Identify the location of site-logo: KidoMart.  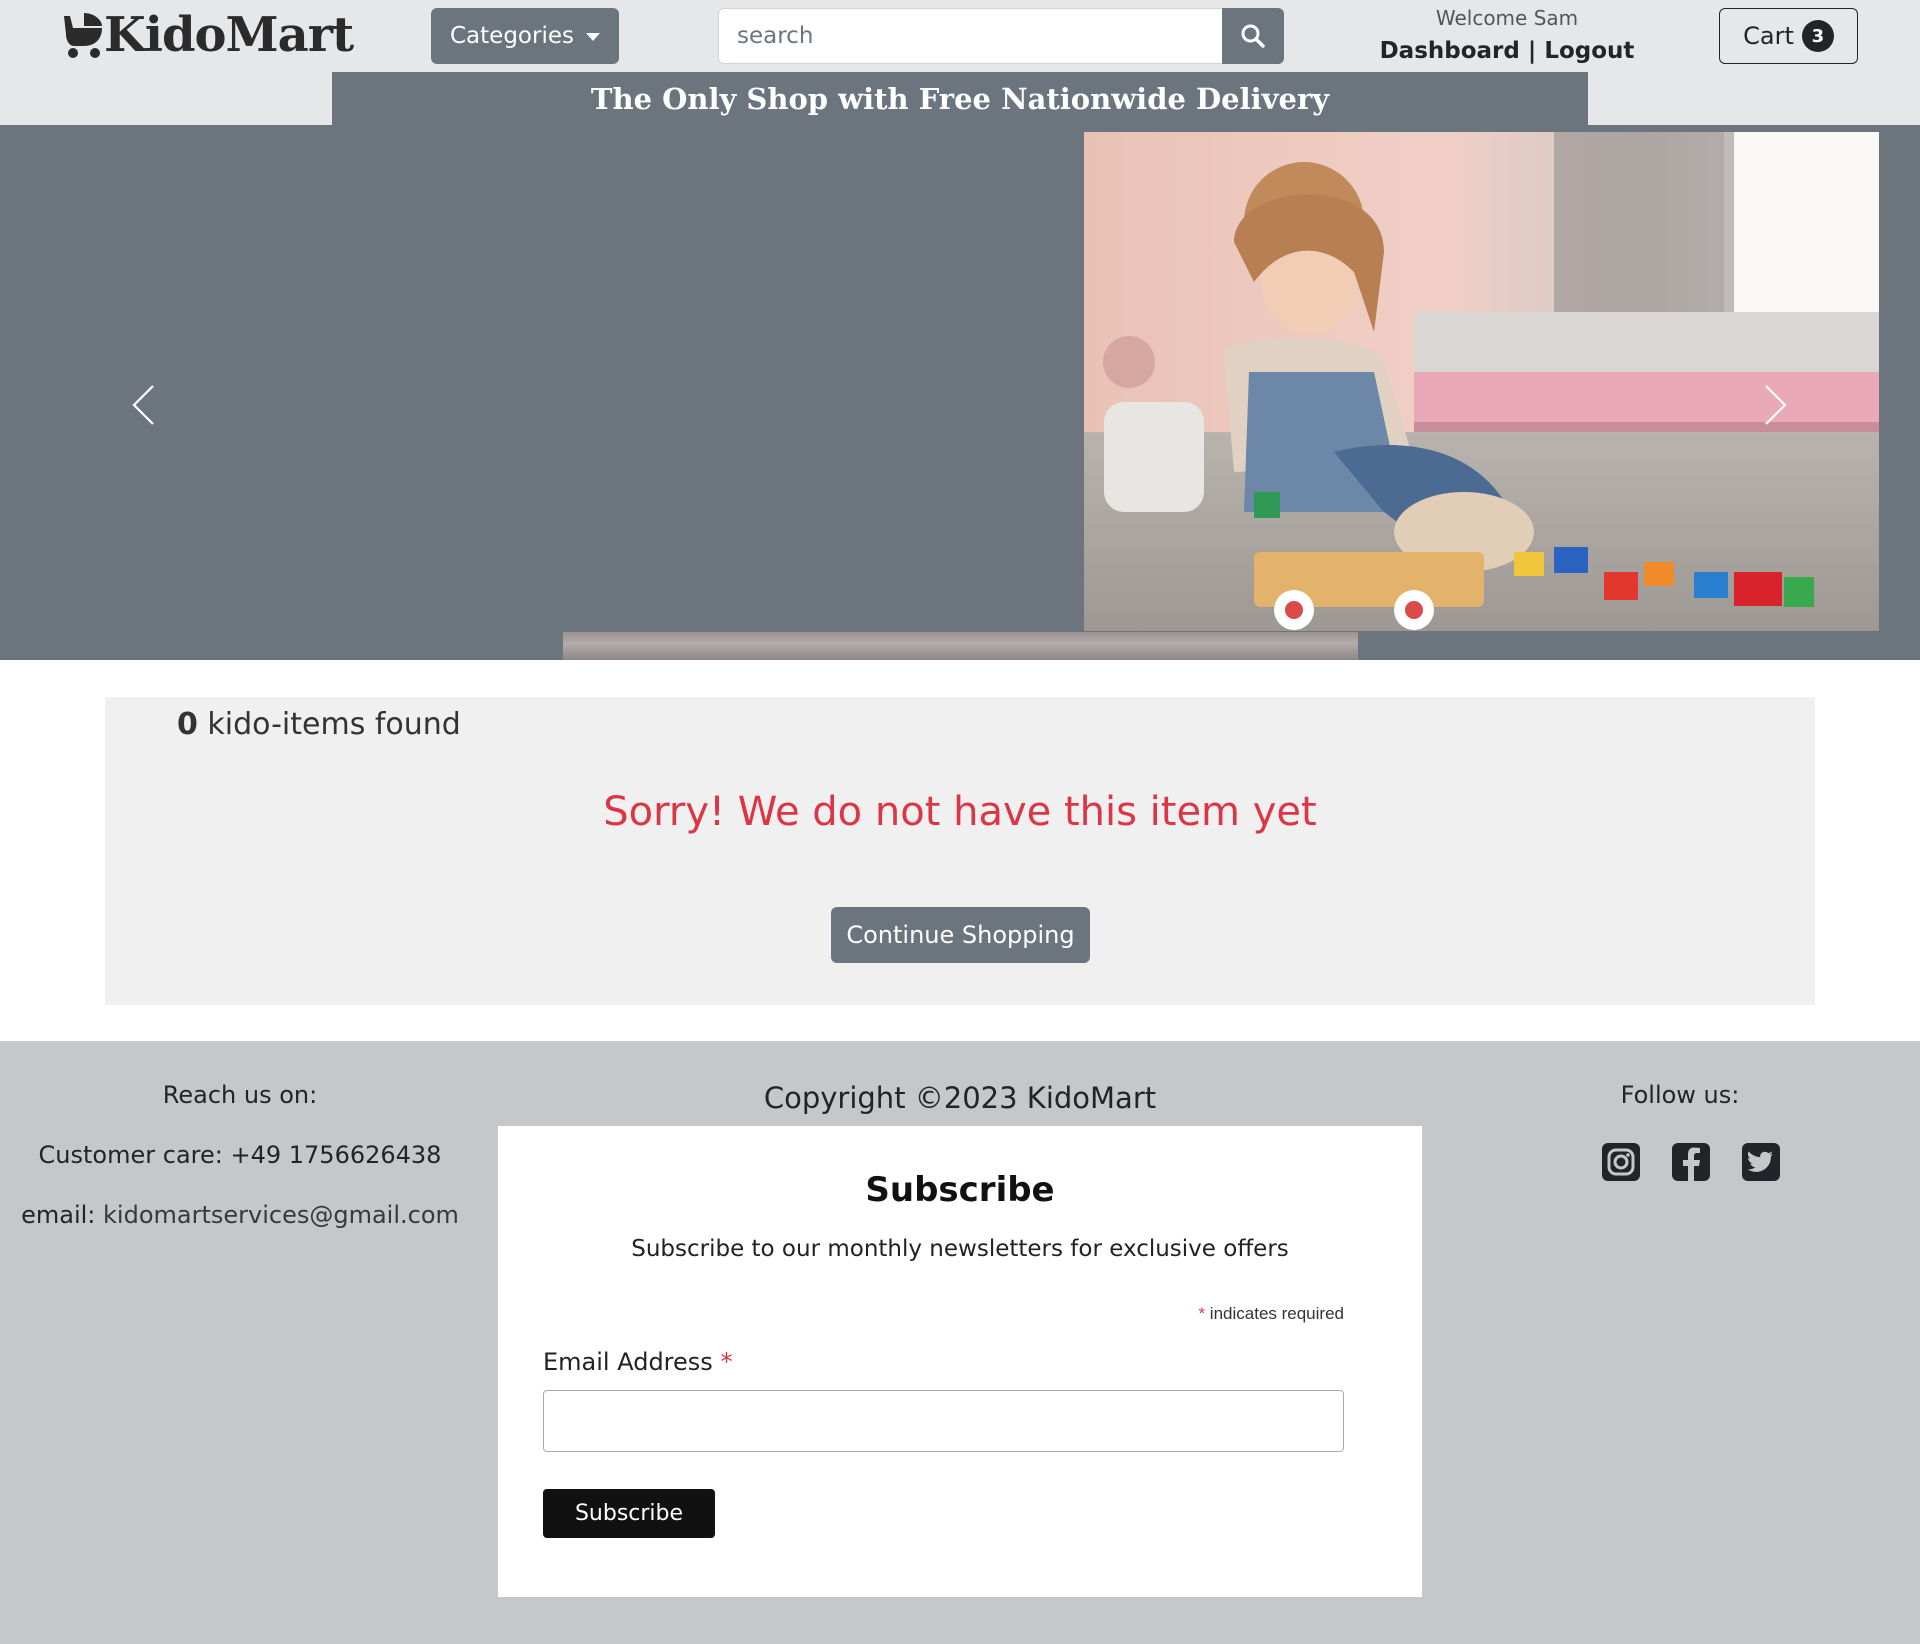
(207, 35).